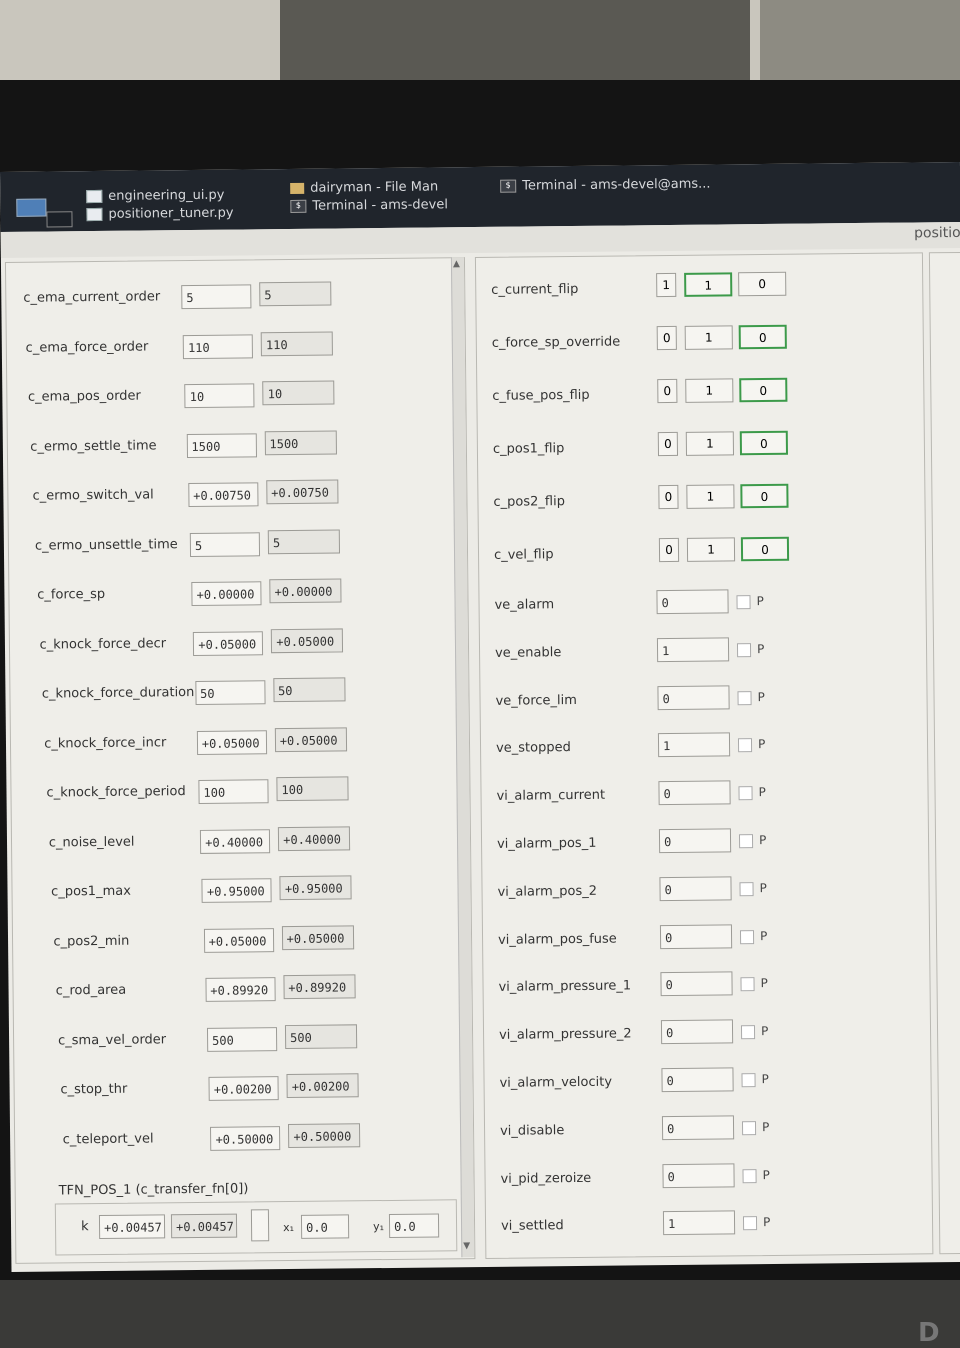  Describe the element at coordinates (242, 1039) in the screenshot. I see `param-current-field: 500` at that location.